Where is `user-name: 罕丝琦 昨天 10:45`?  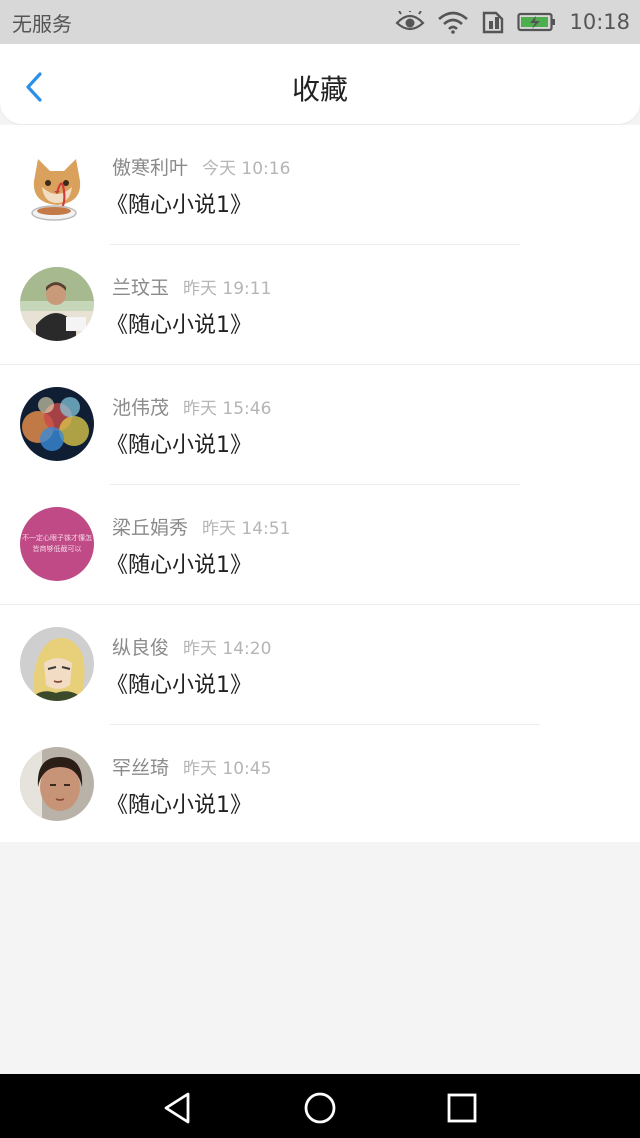
user-name: 罕丝琦 昨天 10:45 is located at coordinates (192, 768).